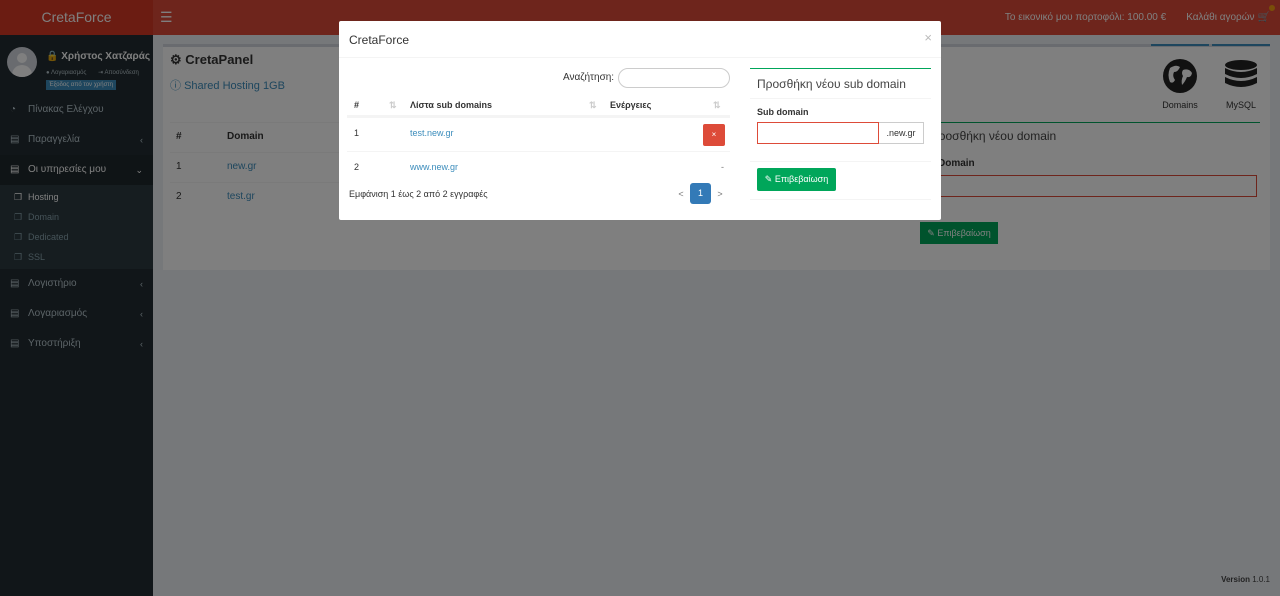 This screenshot has height=596, width=1280. I want to click on table-header: # ⇅ Λίστα sub domains ⇅ Ενέργειες ⇅, so click(538, 104).